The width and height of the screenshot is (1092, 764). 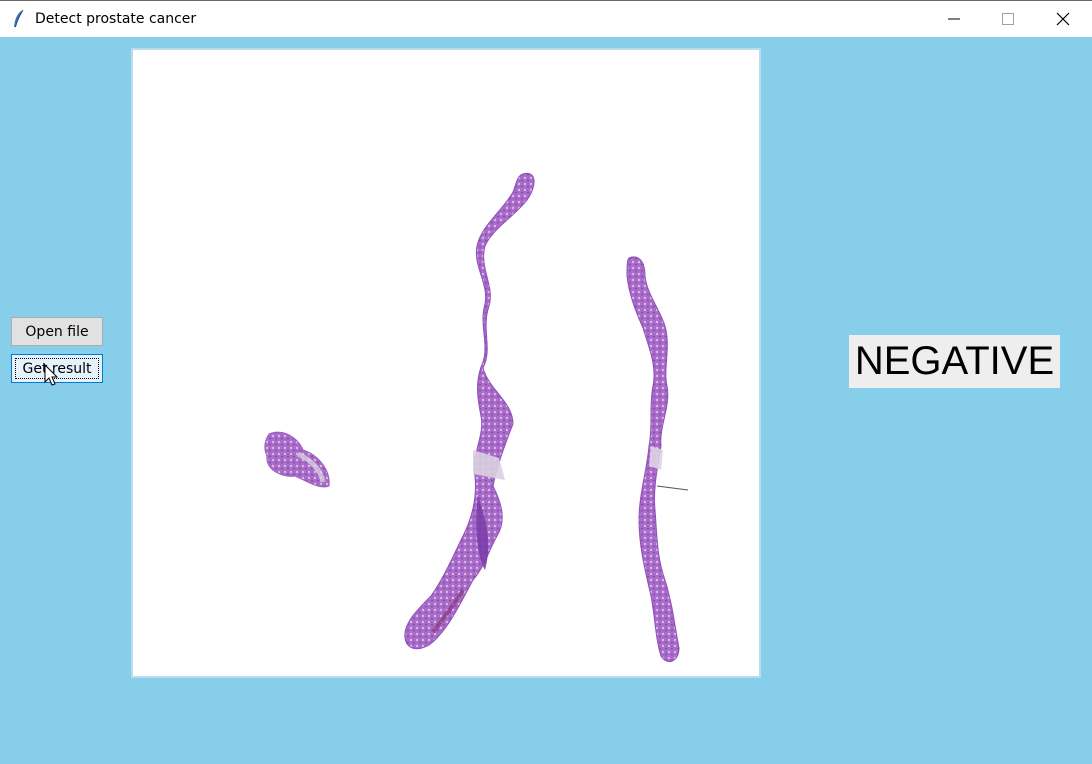 I want to click on close-icon, so click(x=1063, y=19).